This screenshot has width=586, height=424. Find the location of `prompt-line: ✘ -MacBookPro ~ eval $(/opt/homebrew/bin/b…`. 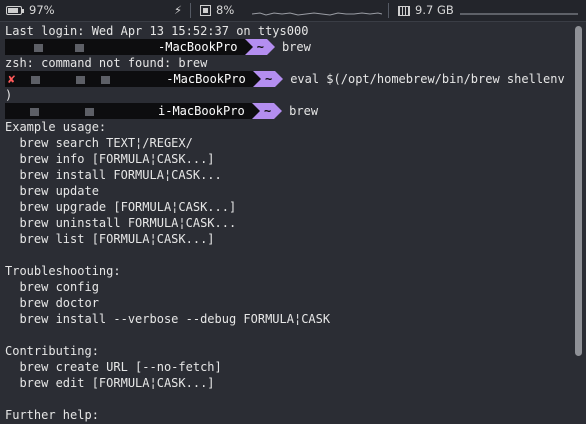

prompt-line: ✘ -MacBookPro ~ eval $(/opt/homebrew/bin/b… is located at coordinates (287, 79).